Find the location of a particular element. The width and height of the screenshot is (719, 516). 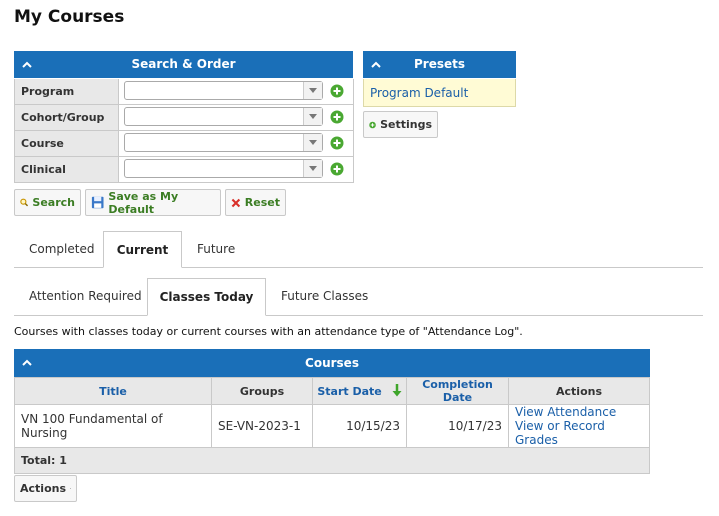

program-select is located at coordinates (223, 90).